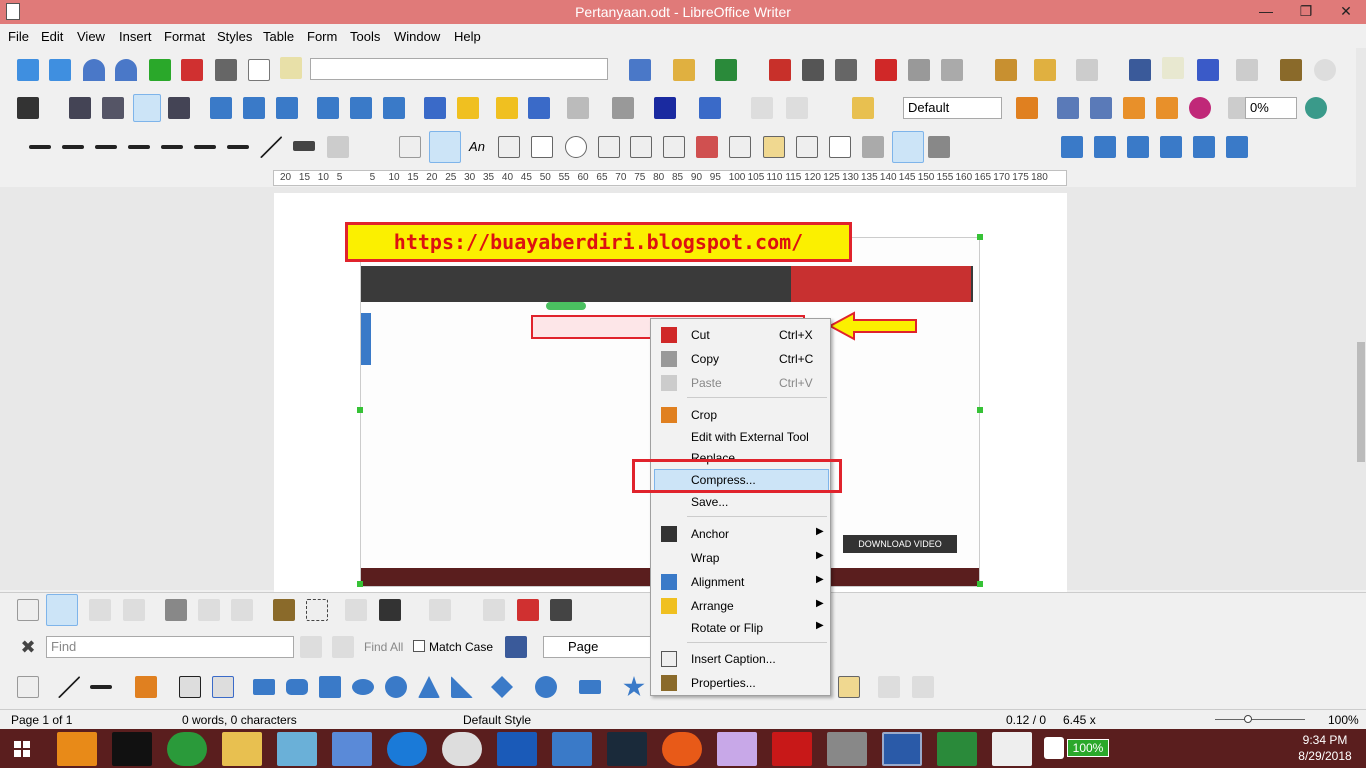  Describe the element at coordinates (297, 687) in the screenshot. I see `rounded-rectangle-icon` at that location.